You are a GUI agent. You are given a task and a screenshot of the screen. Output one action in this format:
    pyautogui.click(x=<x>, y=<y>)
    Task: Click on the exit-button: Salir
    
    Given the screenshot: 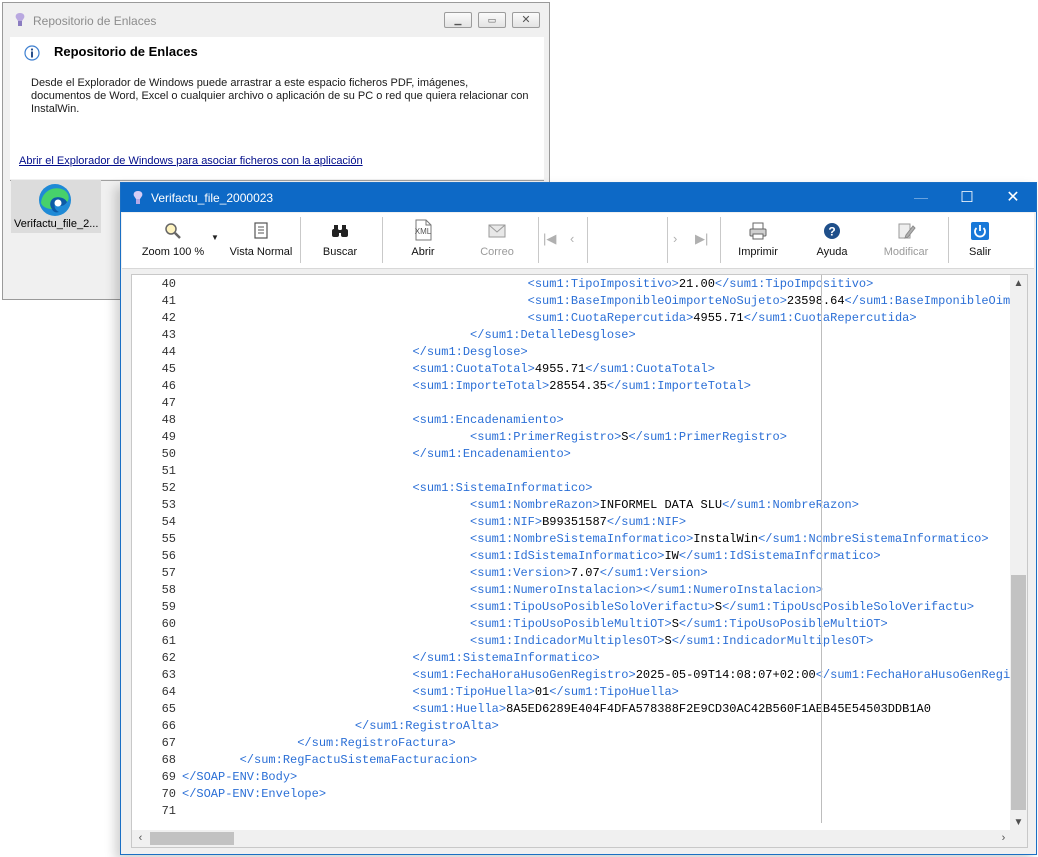 What is the action you would take?
    pyautogui.click(x=980, y=240)
    